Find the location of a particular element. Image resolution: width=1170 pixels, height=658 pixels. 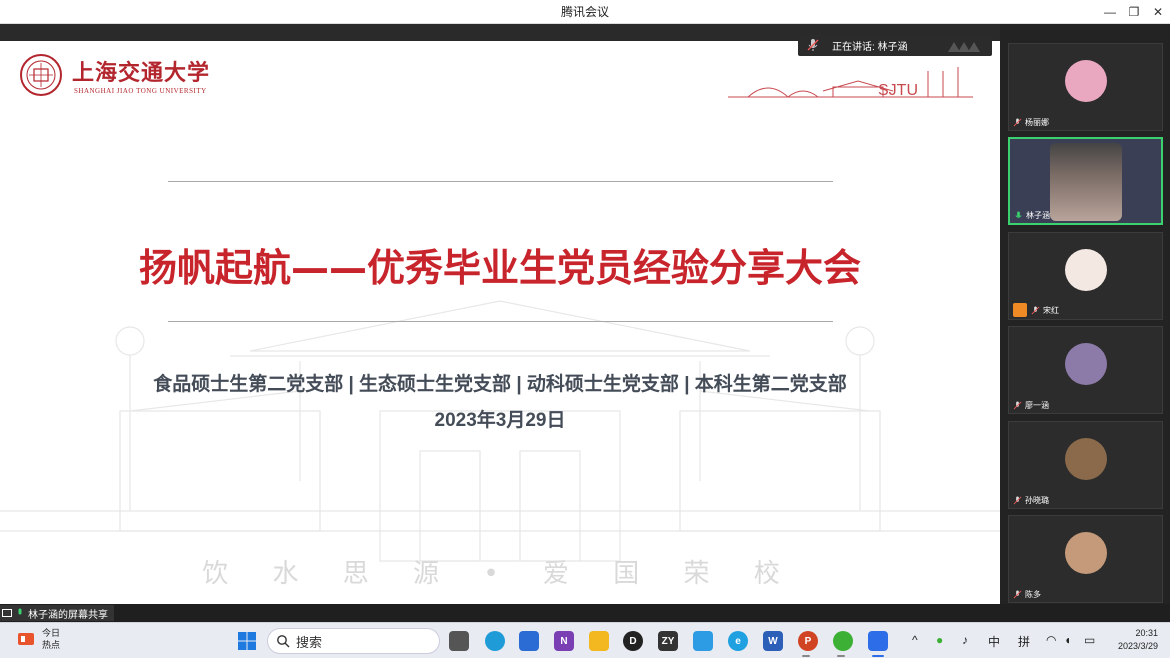

divider-bottom is located at coordinates (500, 321).